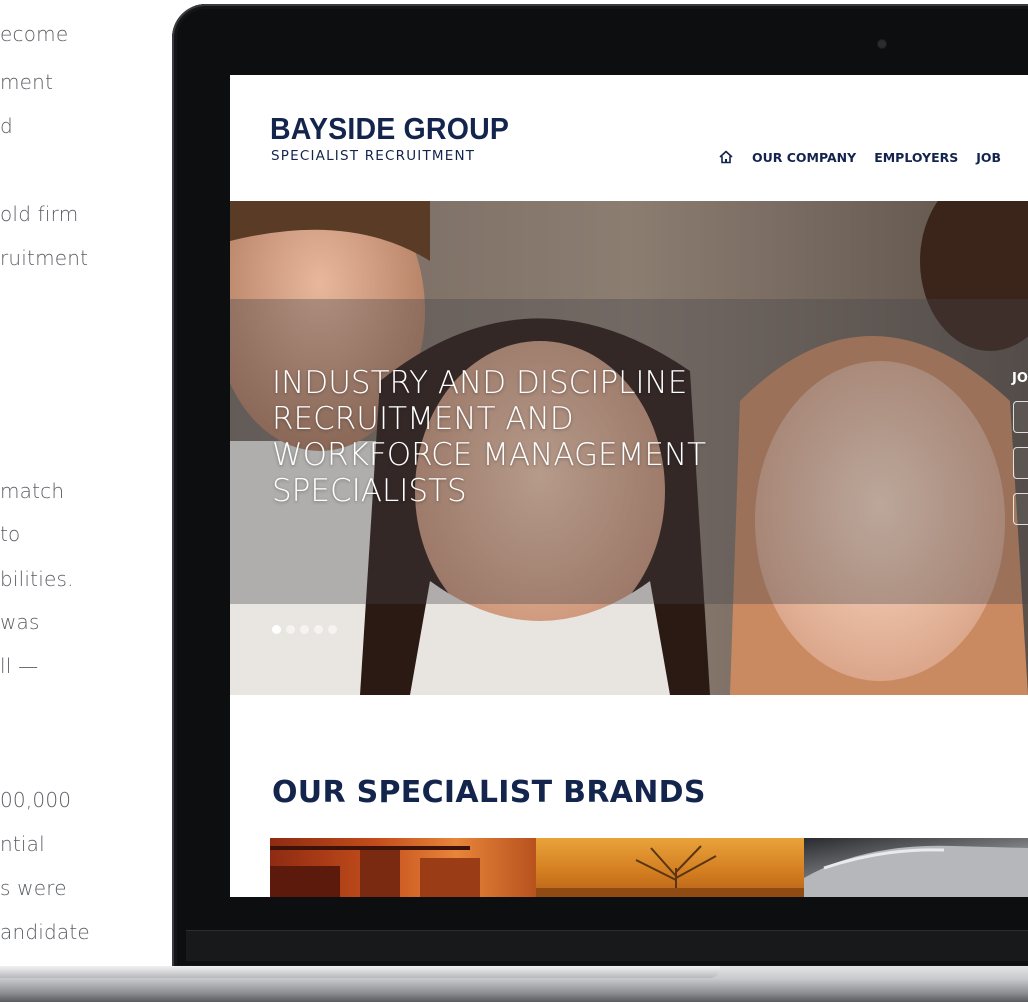 The width and height of the screenshot is (1028, 1002). I want to click on tree-sunset-image, so click(670, 871).